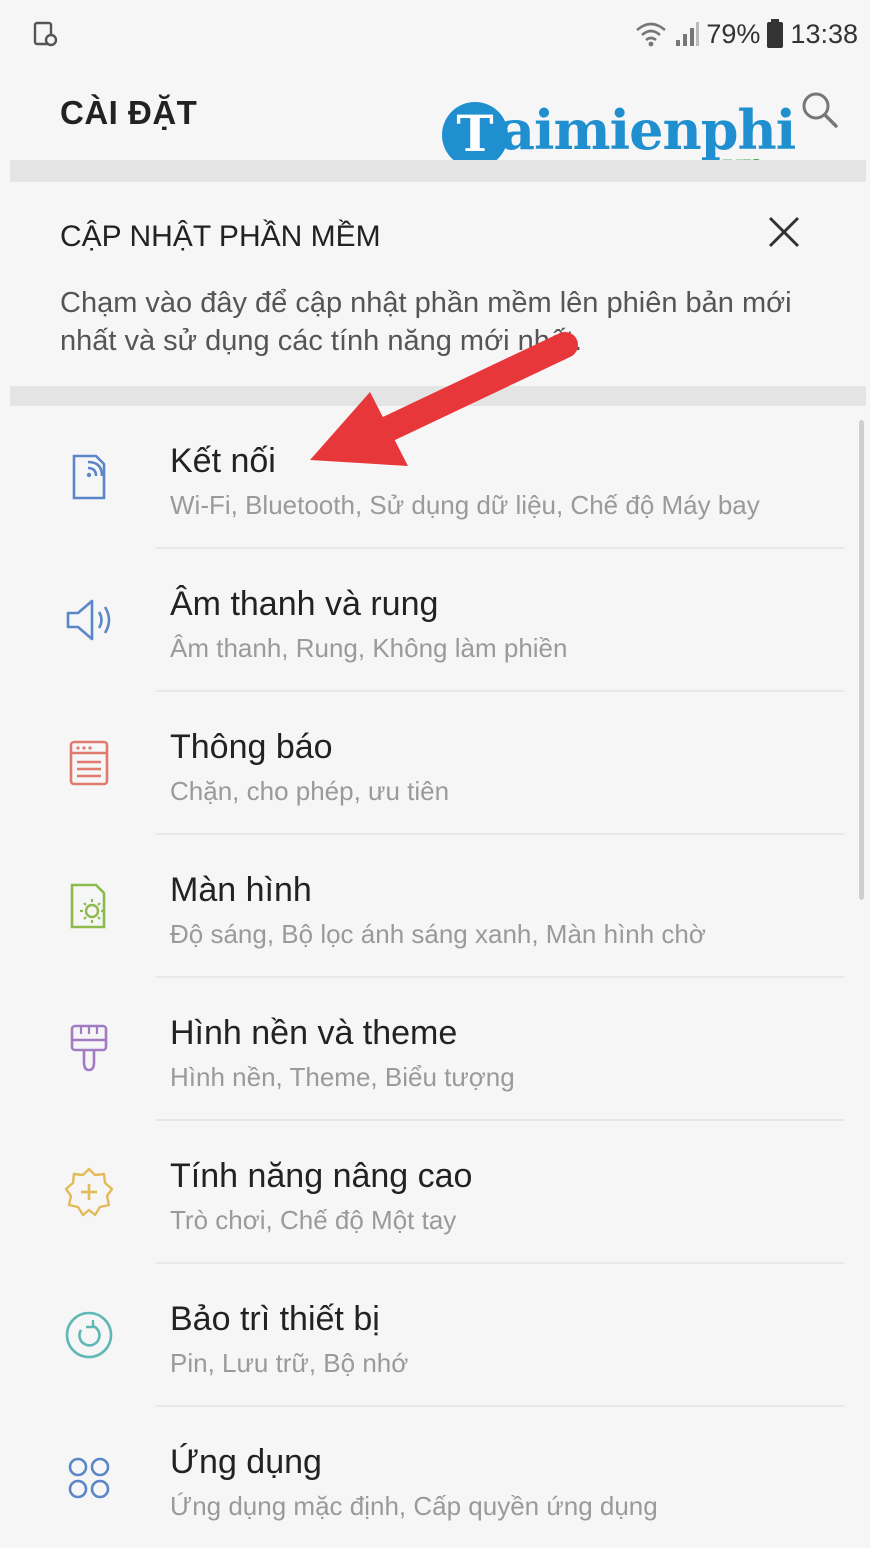 The image size is (870, 1548). I want to click on update-card-title: CẬP NHẬT PHẦN MỀM, so click(220, 236).